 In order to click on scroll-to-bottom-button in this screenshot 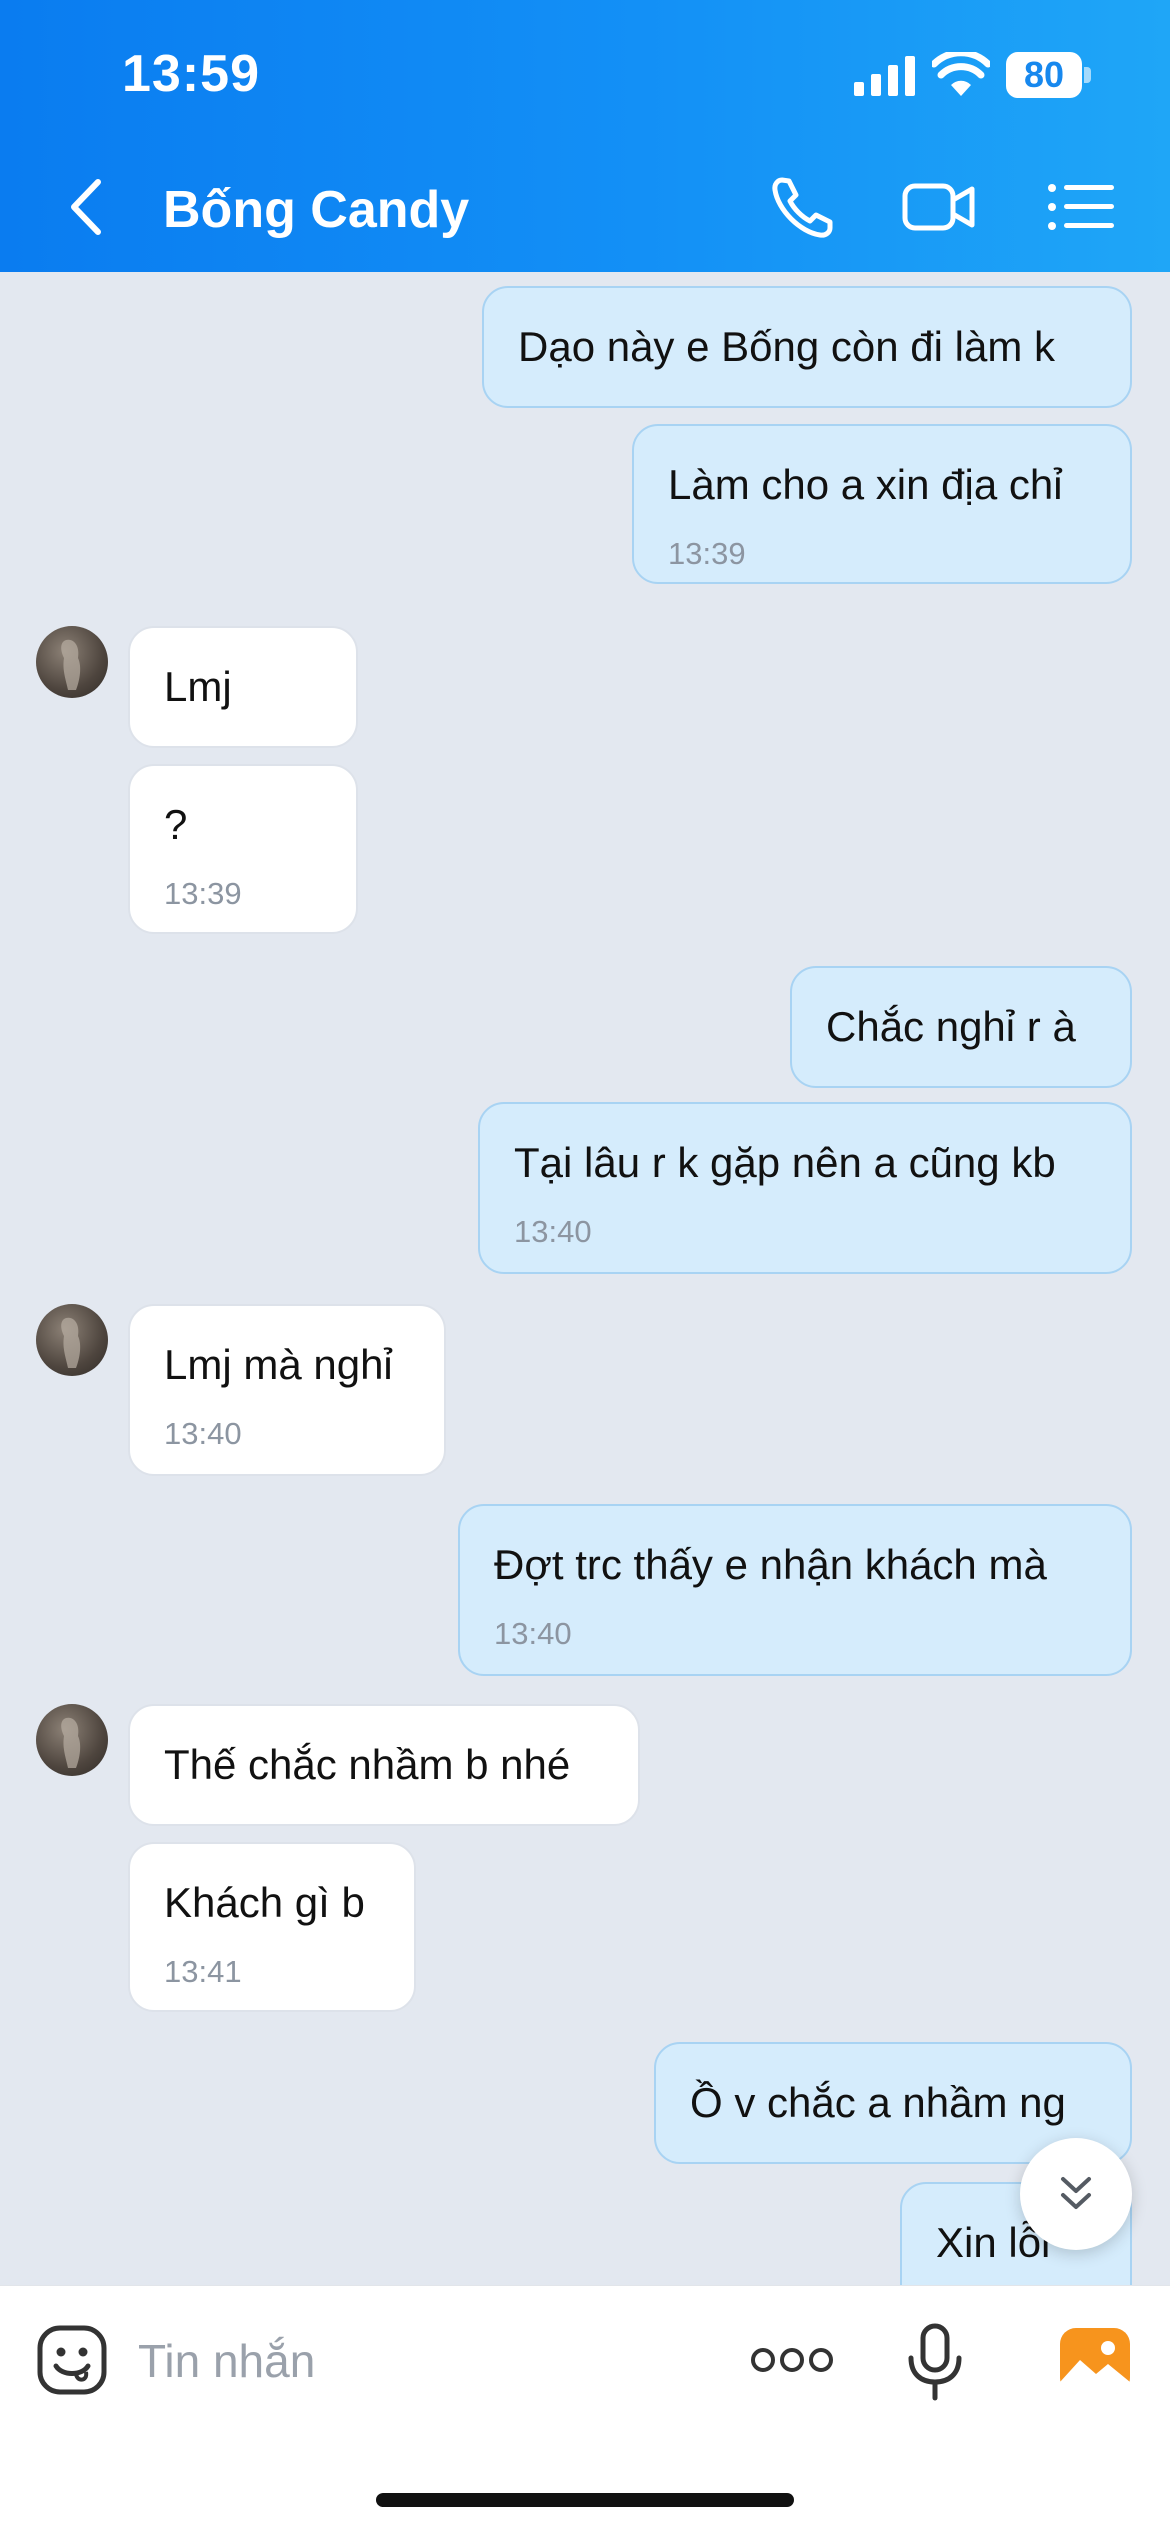, I will do `click(1076, 2194)`.